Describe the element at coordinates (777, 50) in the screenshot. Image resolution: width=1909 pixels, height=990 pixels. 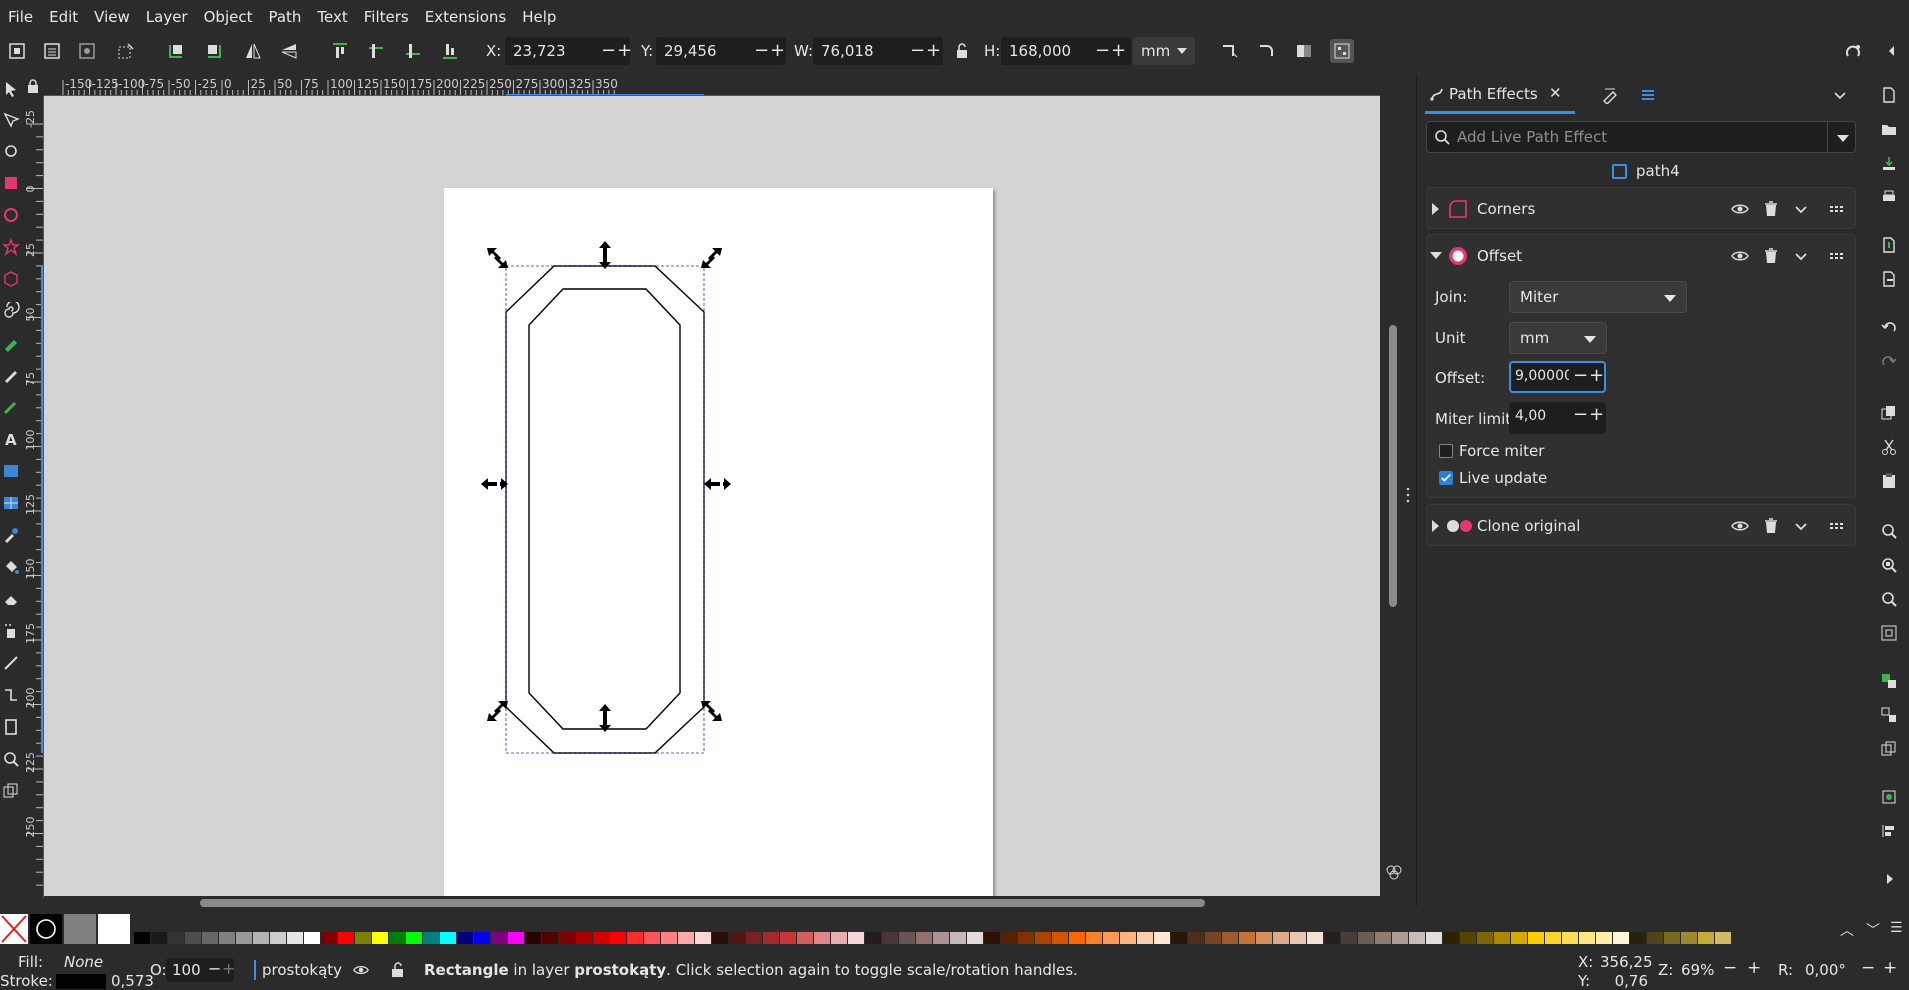
I see `y-increment: +` at that location.